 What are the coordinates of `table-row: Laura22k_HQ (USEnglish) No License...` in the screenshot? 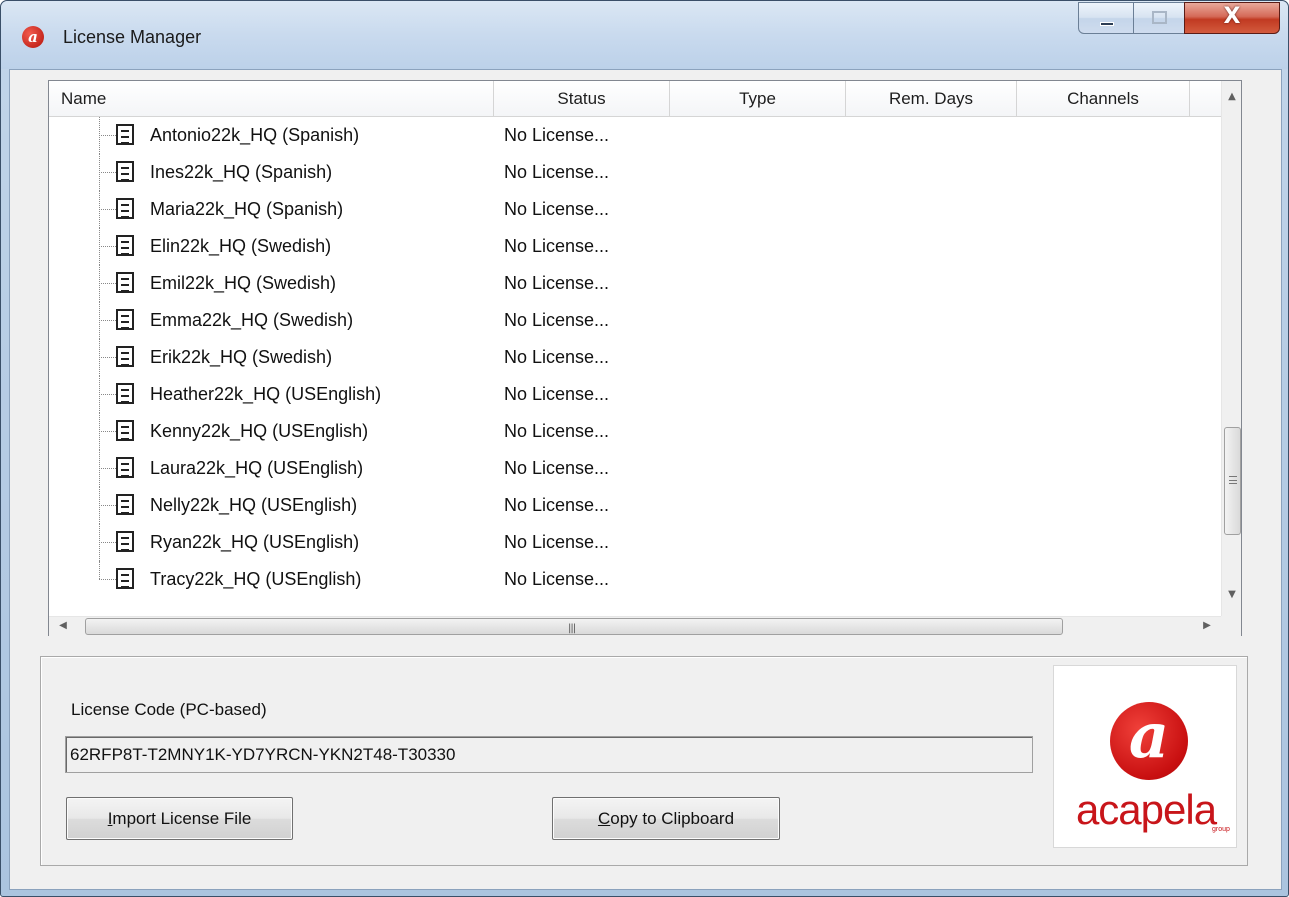 It's located at (635, 468).